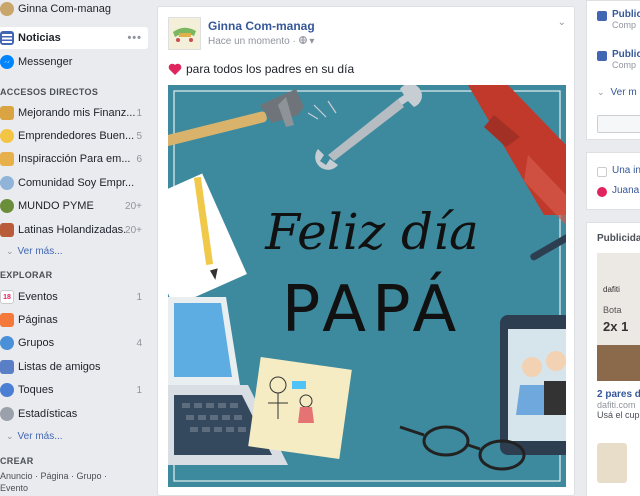  Describe the element at coordinates (612, 310) in the screenshot. I see `ad-image-text: Bota` at that location.